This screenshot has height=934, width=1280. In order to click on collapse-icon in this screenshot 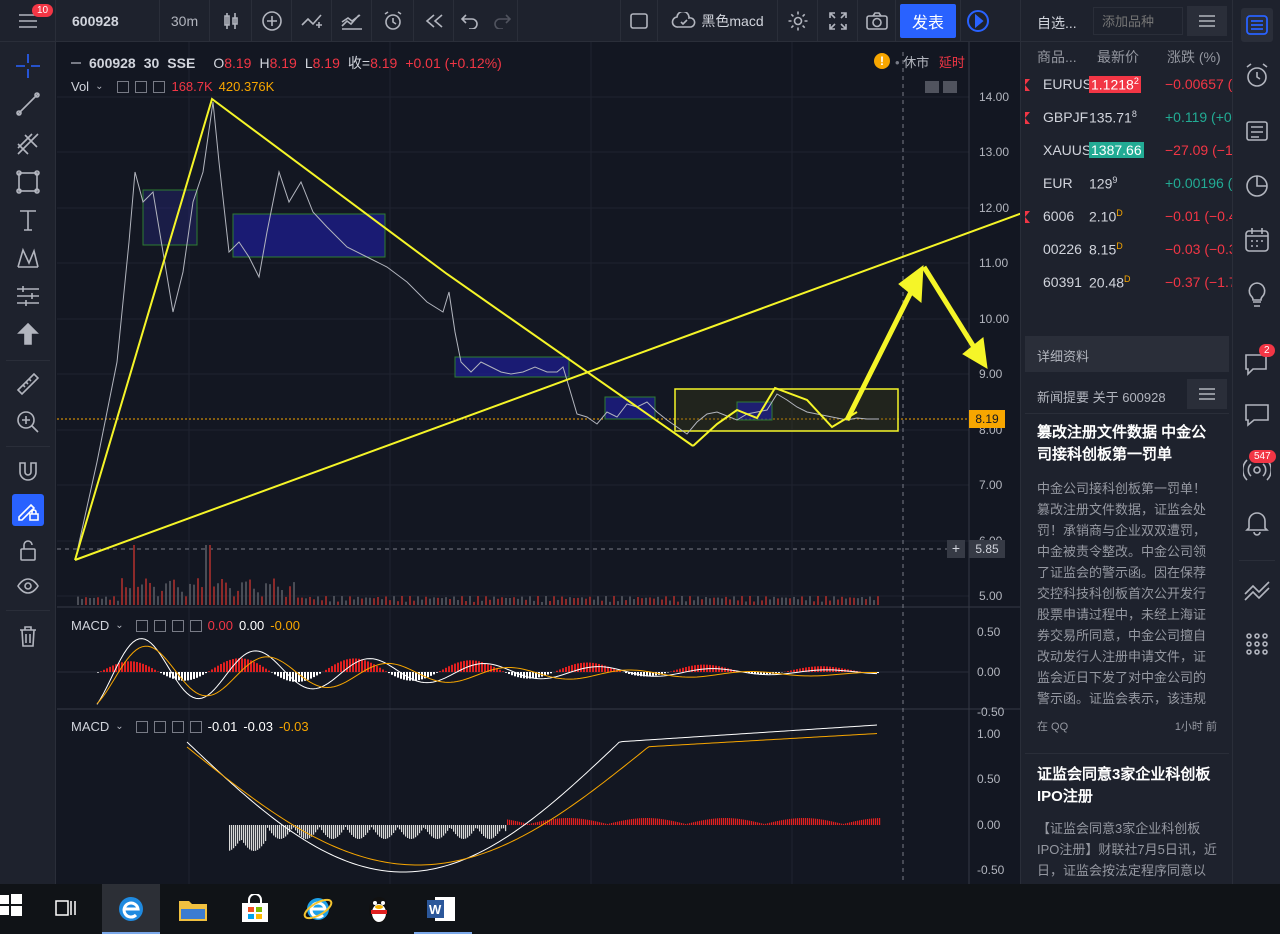, I will do `click(76, 63)`.